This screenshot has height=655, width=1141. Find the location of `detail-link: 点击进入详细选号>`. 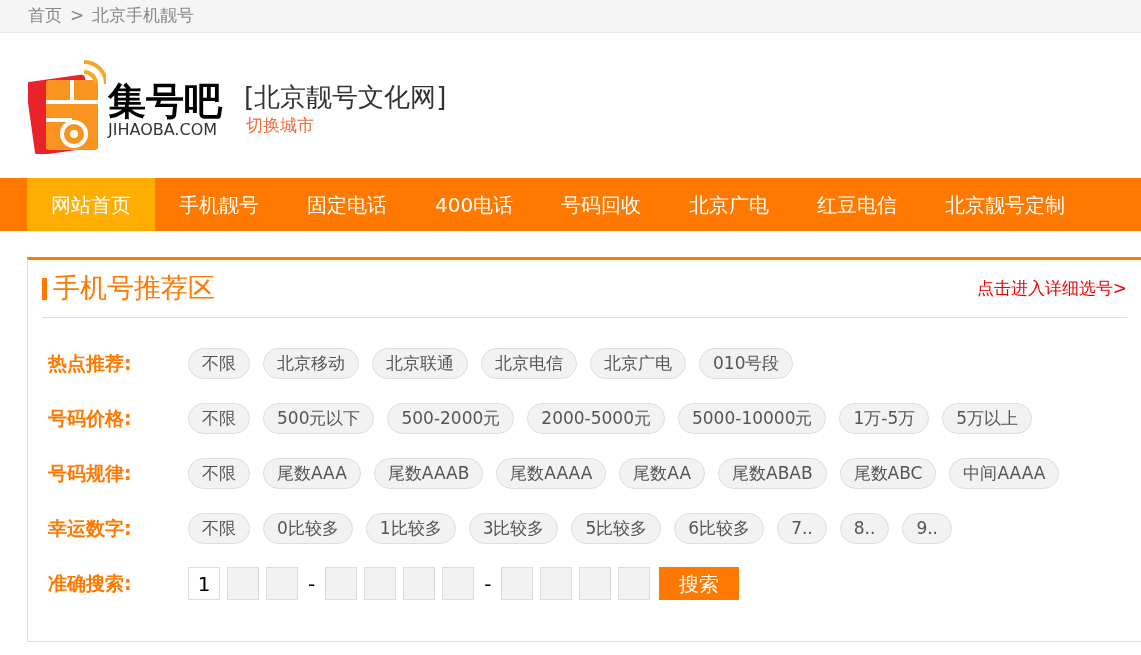

detail-link: 点击进入详细选号> is located at coordinates (1051, 288).